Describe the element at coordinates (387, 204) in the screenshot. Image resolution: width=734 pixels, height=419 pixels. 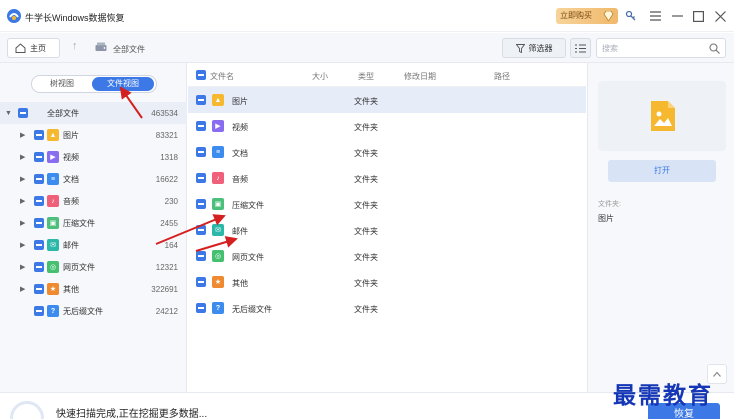
I see `table-row: ▣ 压缩文件 文件夹` at that location.